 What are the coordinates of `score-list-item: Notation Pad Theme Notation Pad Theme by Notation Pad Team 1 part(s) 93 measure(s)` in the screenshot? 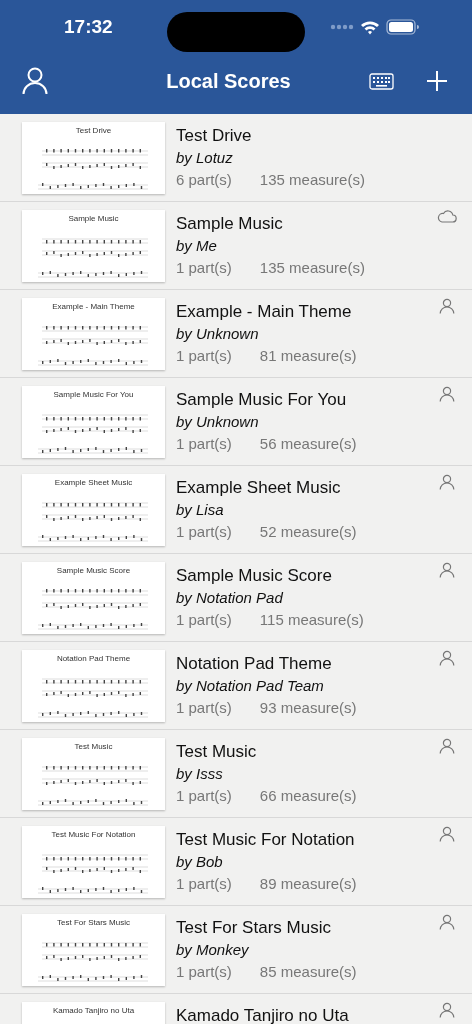 It's located at (236, 686).